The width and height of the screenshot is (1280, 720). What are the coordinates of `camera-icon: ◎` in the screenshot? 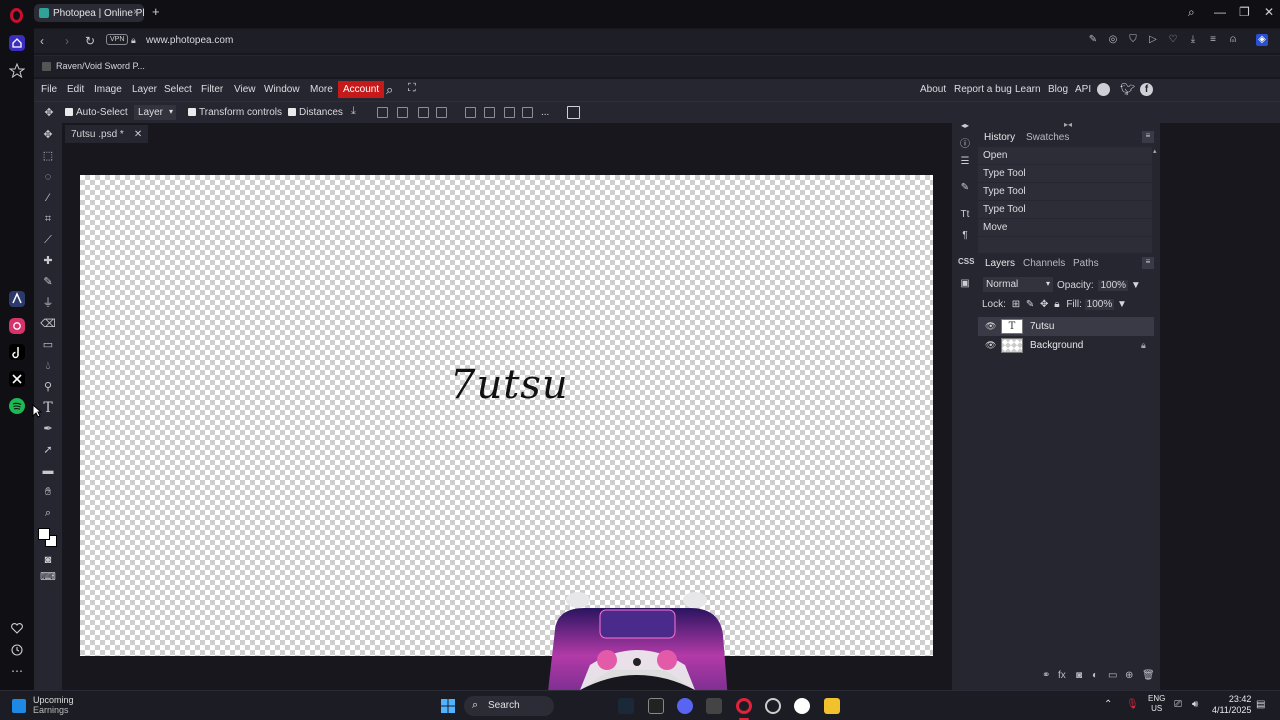 It's located at (1113, 40).